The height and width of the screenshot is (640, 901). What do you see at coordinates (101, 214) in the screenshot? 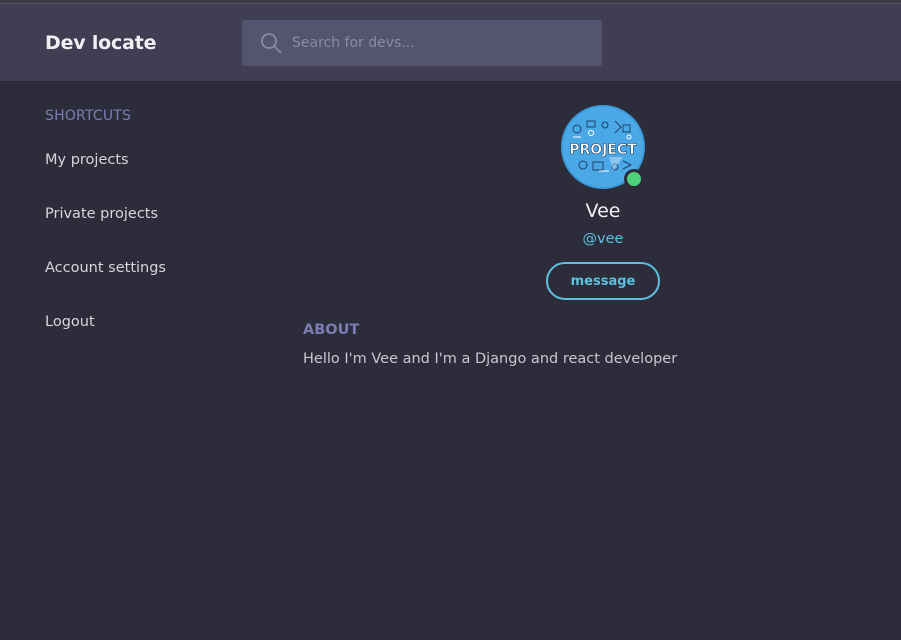
I see `sidebar-item-private-projects: Private projects` at bounding box center [101, 214].